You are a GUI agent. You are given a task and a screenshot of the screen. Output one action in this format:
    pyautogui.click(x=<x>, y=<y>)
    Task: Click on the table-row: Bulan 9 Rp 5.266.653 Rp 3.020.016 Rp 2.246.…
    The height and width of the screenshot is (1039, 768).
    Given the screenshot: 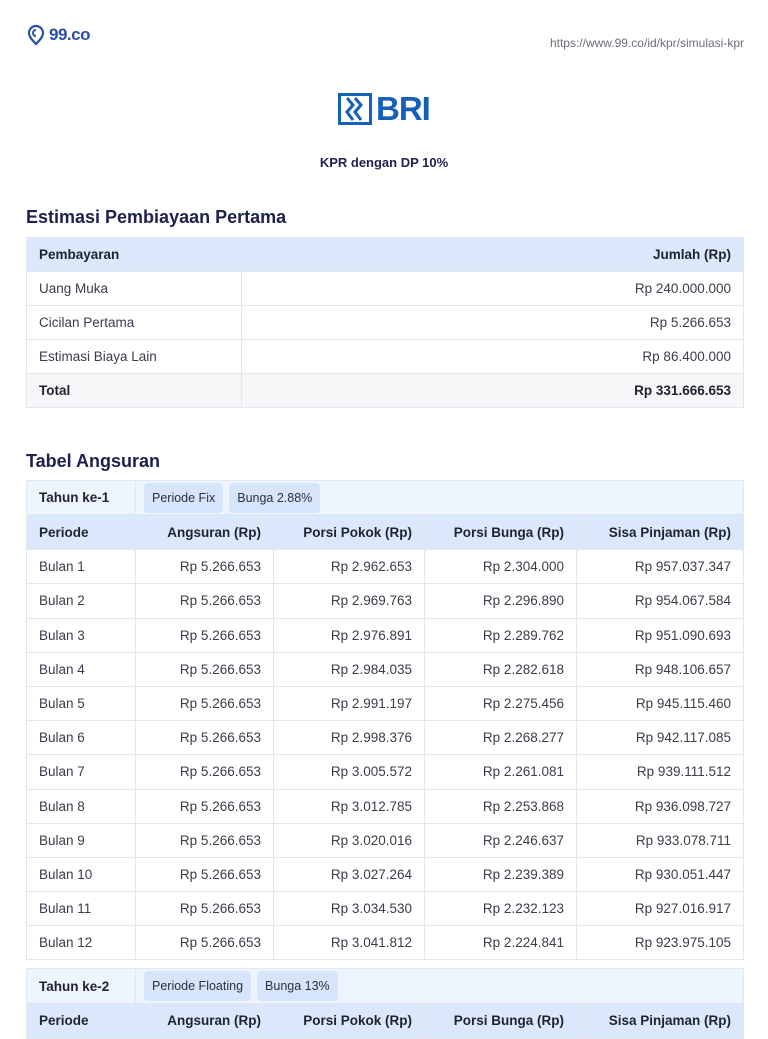 What is the action you would take?
    pyautogui.click(x=385, y=840)
    